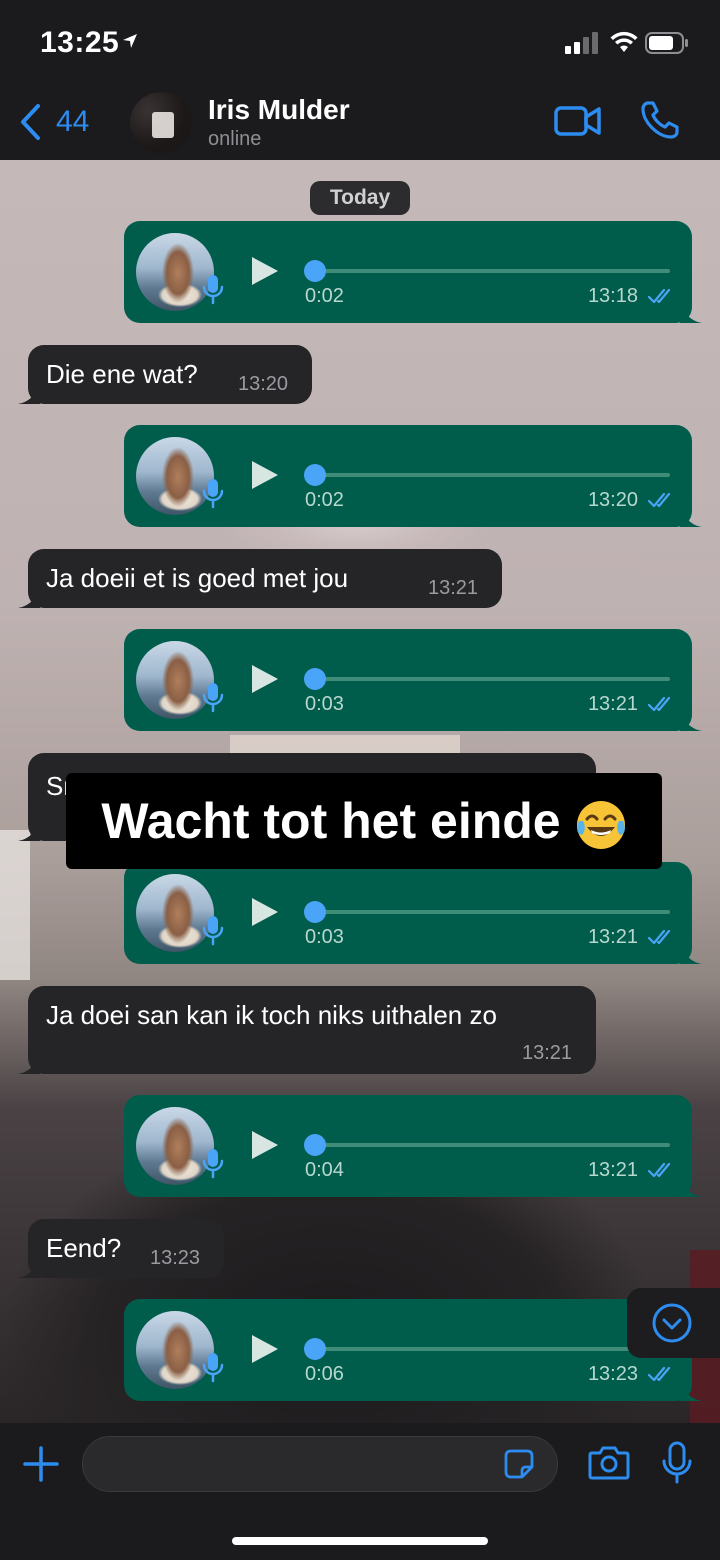 Image resolution: width=720 pixels, height=1560 pixels. I want to click on voice-message: 0:04 13:21, so click(413, 1146).